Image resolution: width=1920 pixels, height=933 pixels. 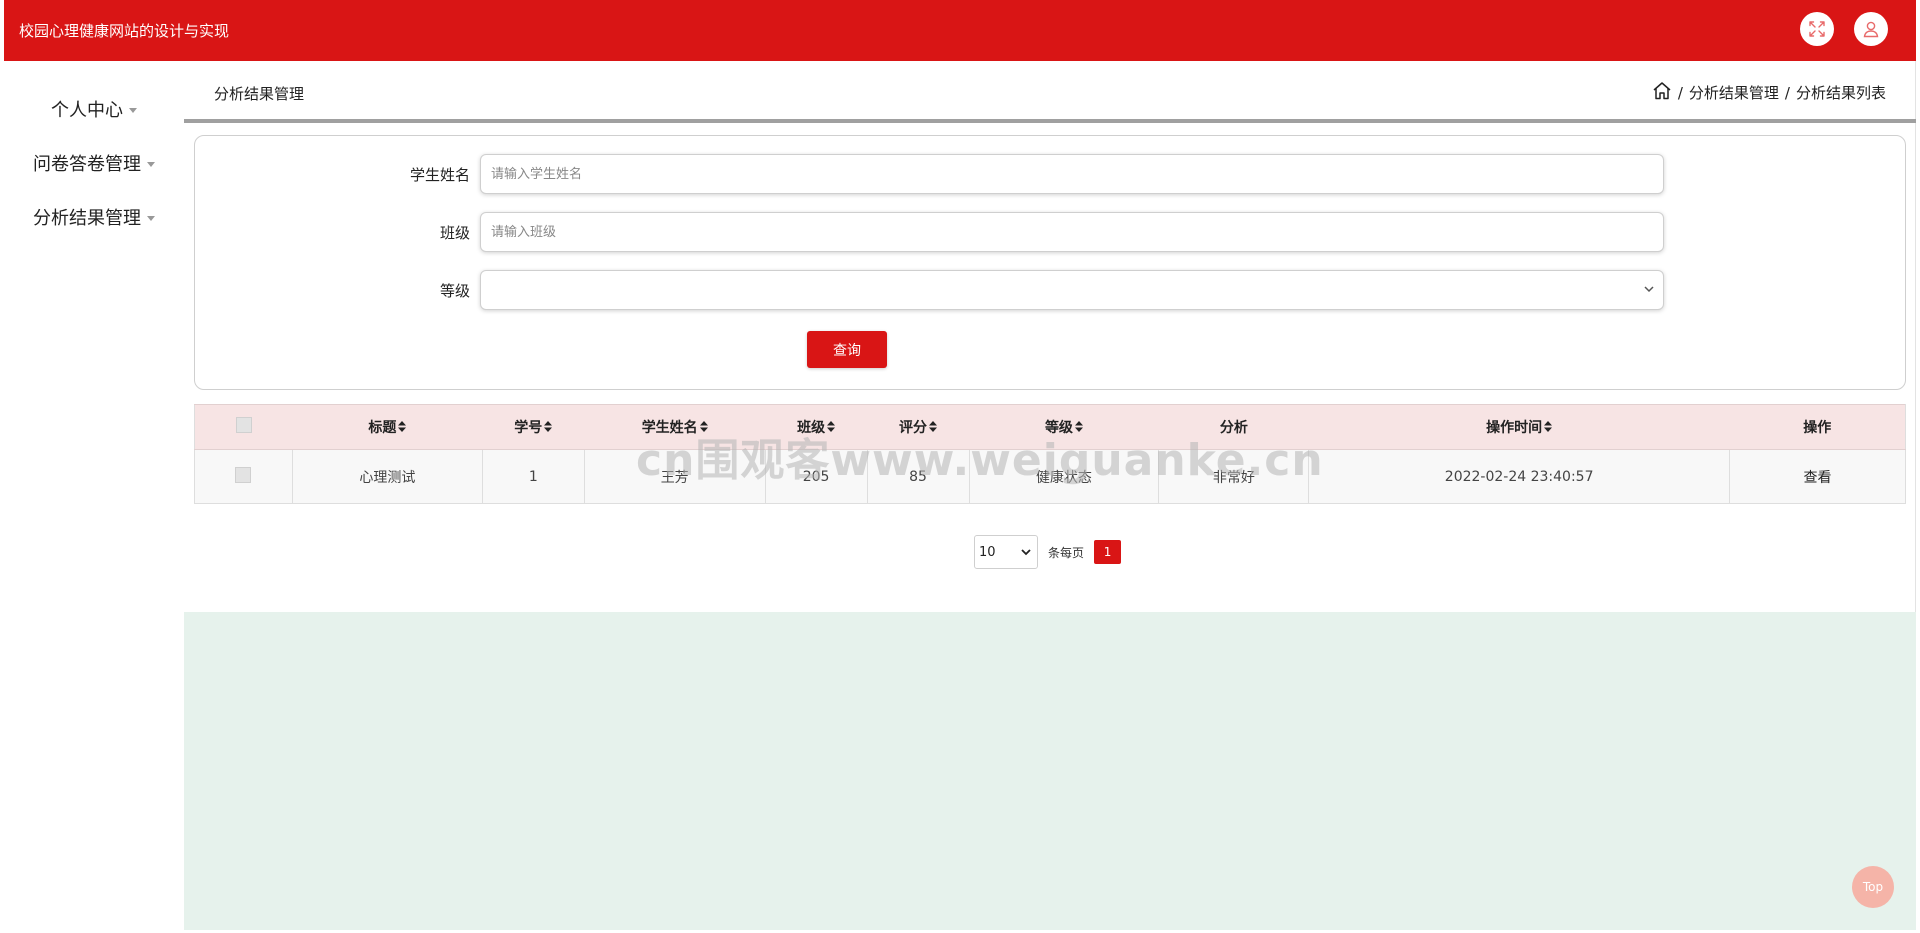 What do you see at coordinates (94, 495) in the screenshot?
I see `sidebar: 个人中心 问卷答卷管理 分析结果管理` at bounding box center [94, 495].